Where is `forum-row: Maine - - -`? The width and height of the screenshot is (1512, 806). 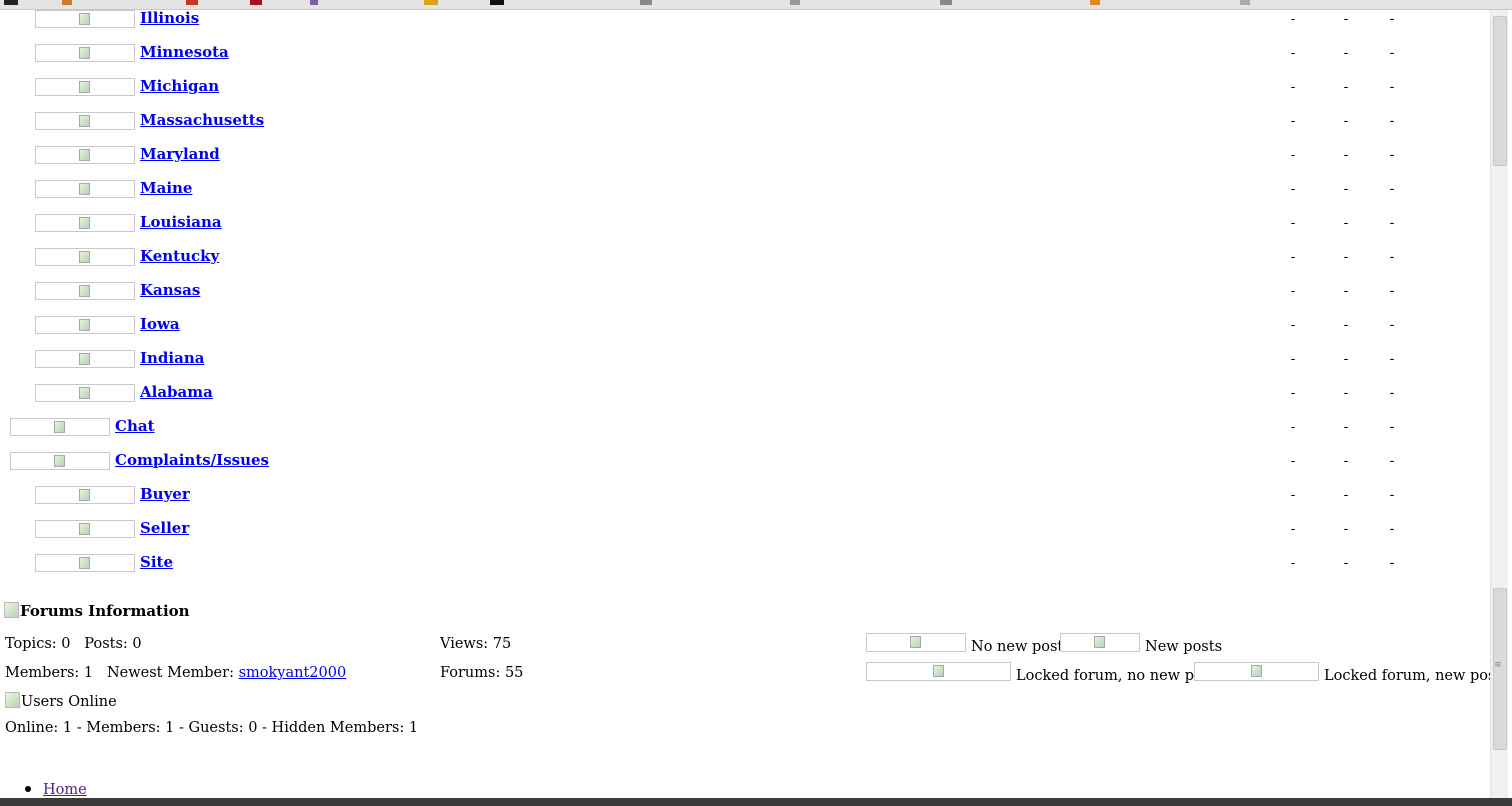
forum-row: Maine - - - is located at coordinates (740, 190).